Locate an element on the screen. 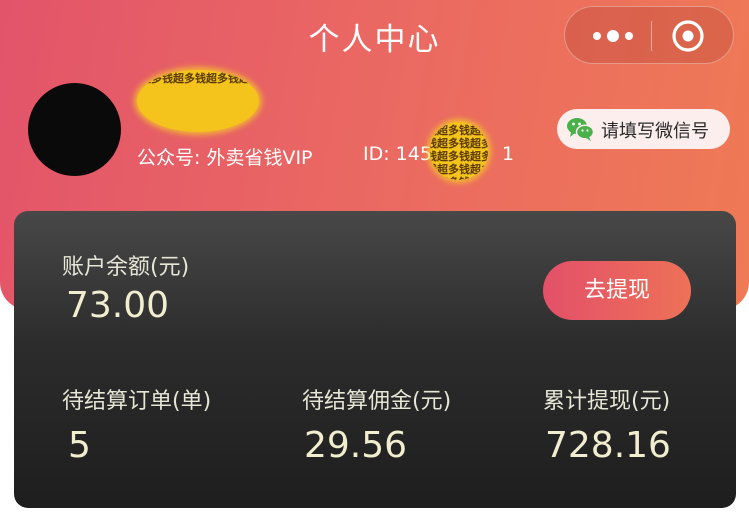 The image size is (749, 518). total-withdrawn-value: 728.16 is located at coordinates (608, 445).